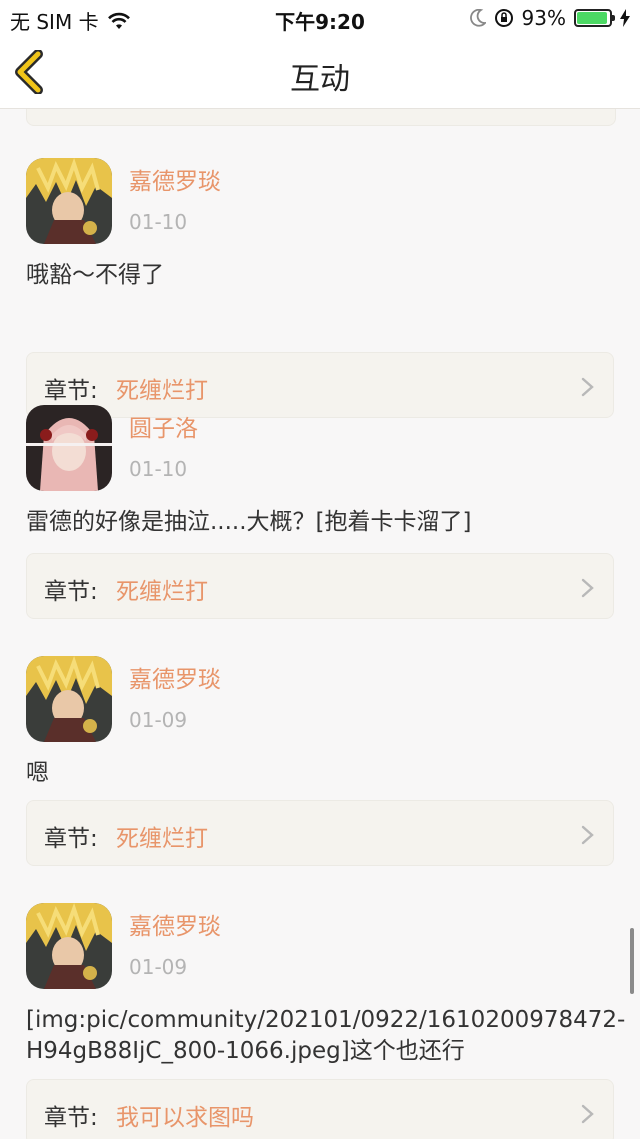 This screenshot has height=1139, width=640. I want to click on comment-text: 嗯, so click(37, 773).